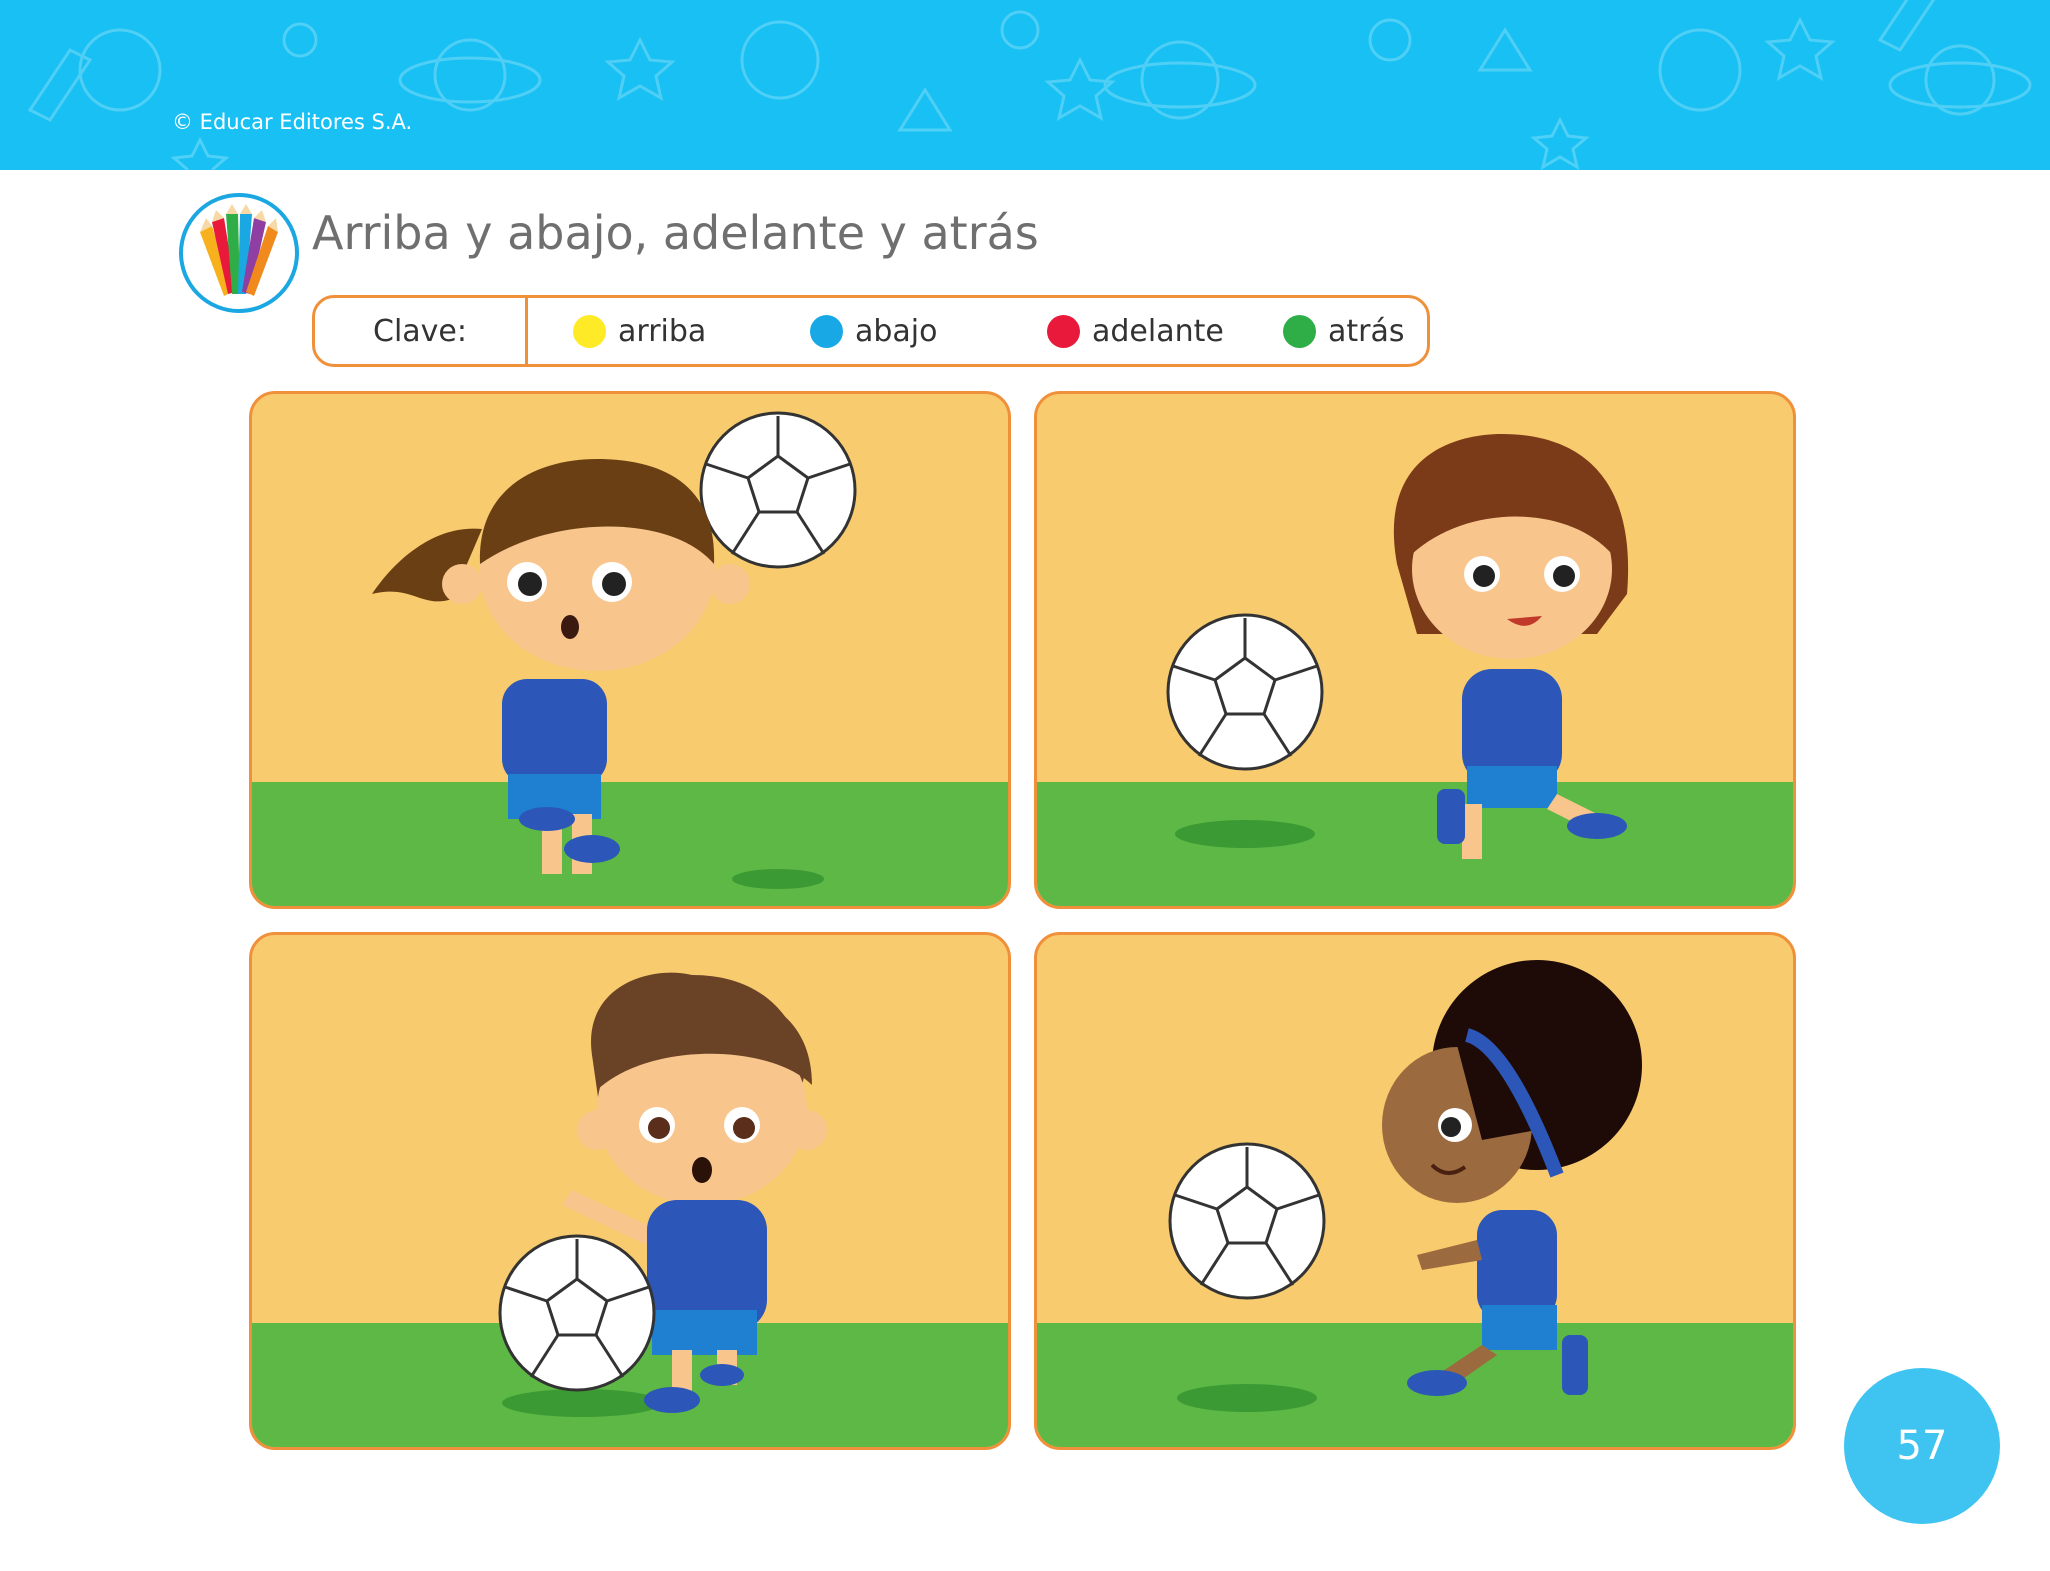  I want to click on blue-dot-icon, so click(826, 331).